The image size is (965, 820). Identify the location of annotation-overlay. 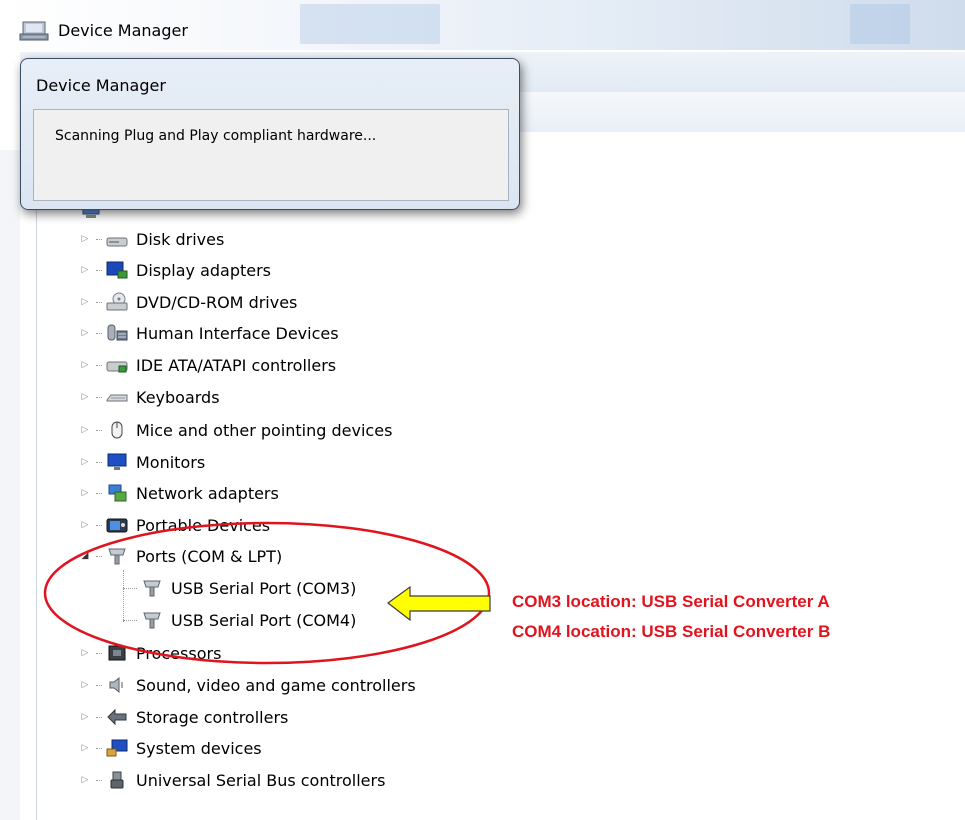
(267, 593).